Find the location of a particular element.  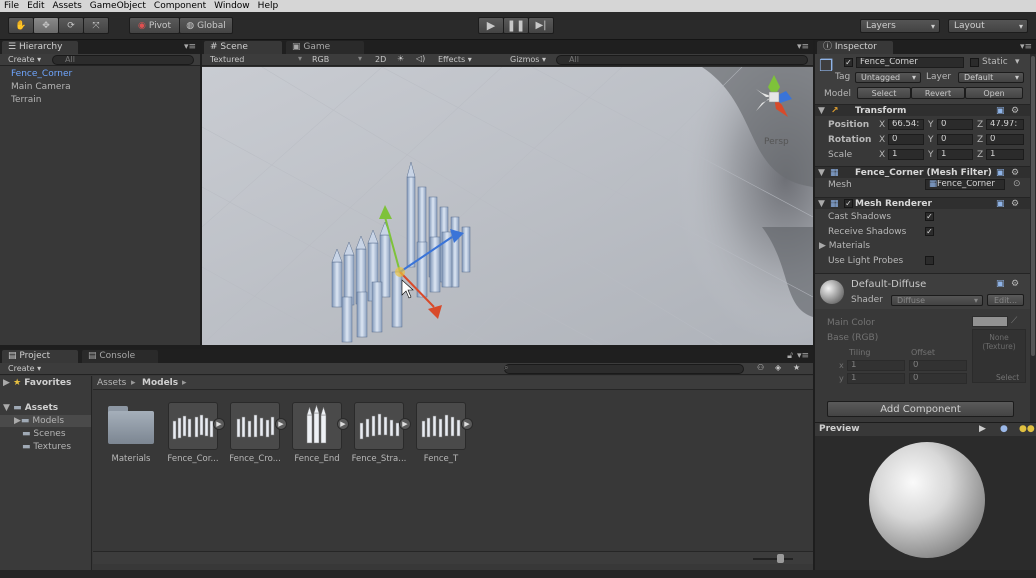

tab-project: ▤ Project is located at coordinates (40, 356).